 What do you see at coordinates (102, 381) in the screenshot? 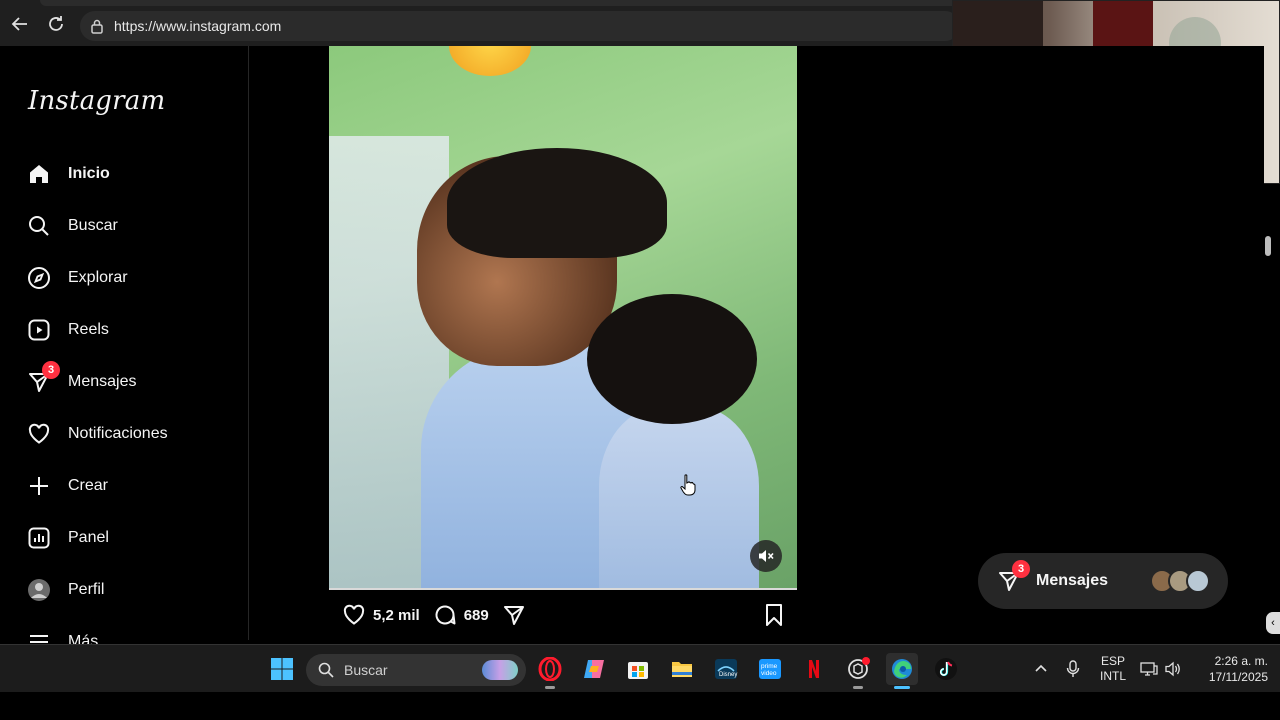
I see `sidebar-item-label: Mensajes` at bounding box center [102, 381].